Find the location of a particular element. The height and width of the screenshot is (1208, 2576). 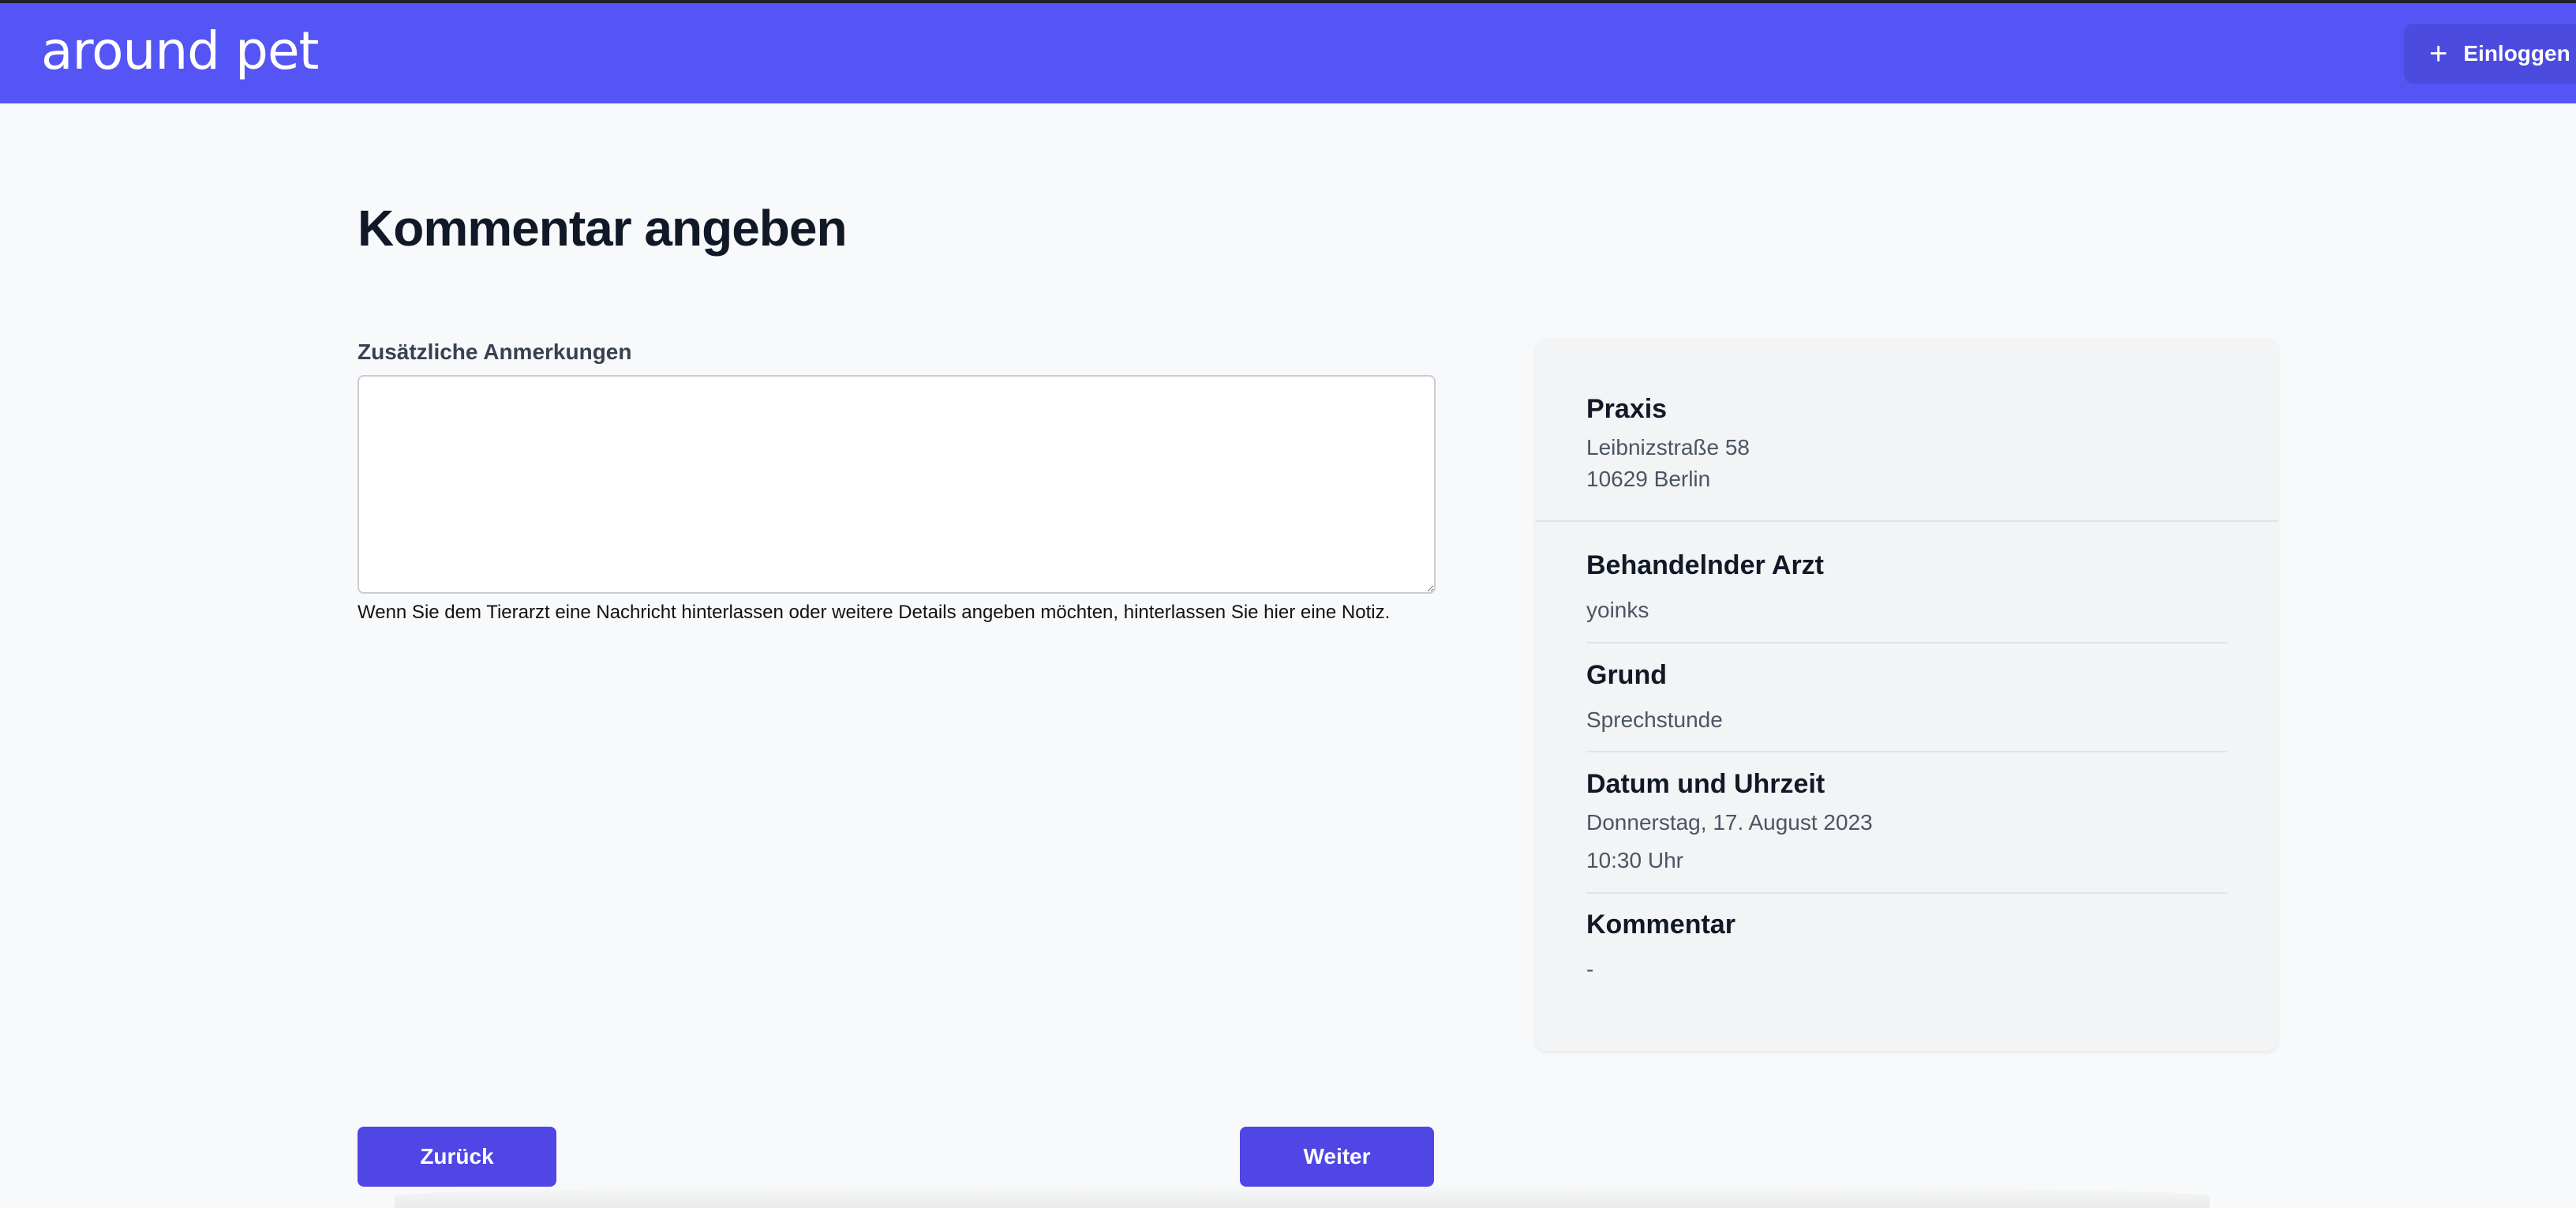

practice-city: 10629 Berlin is located at coordinates (1648, 479).